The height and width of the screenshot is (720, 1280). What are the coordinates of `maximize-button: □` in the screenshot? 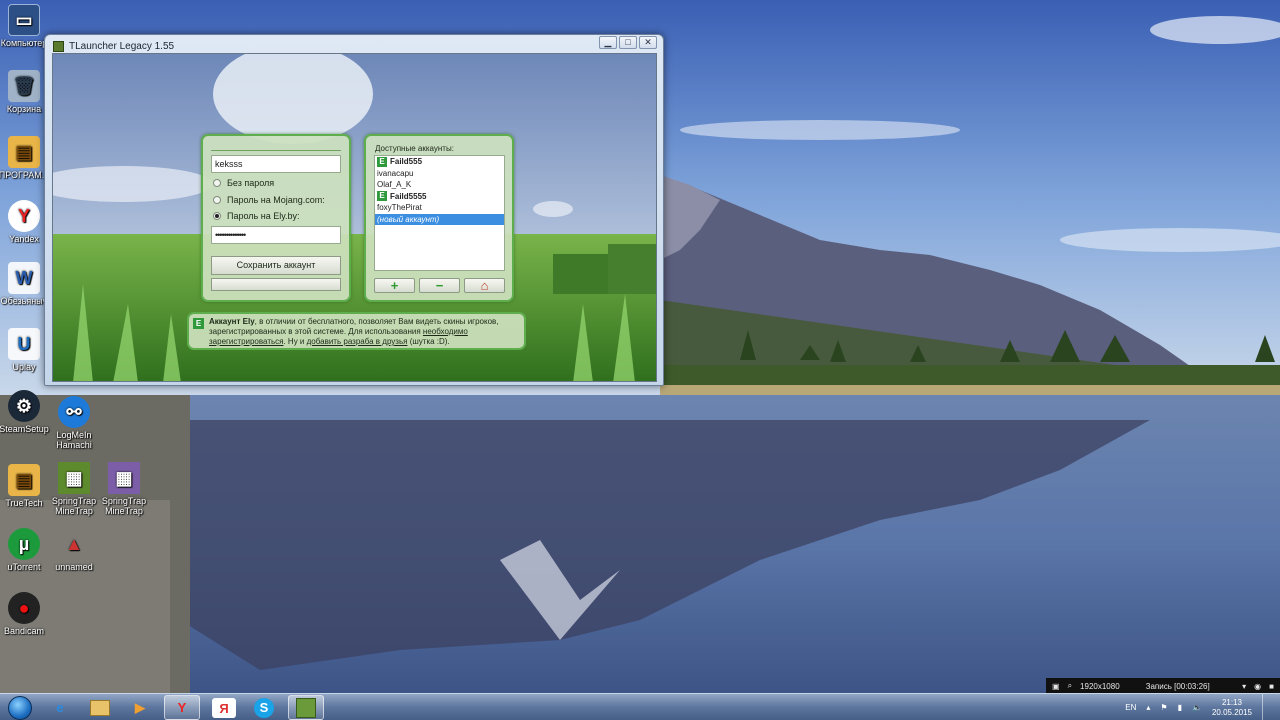 It's located at (628, 42).